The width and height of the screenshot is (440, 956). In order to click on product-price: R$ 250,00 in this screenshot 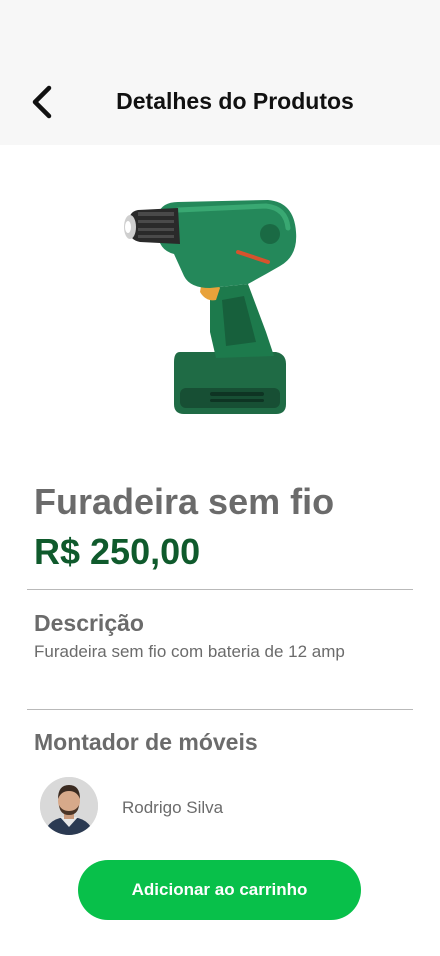, I will do `click(117, 551)`.